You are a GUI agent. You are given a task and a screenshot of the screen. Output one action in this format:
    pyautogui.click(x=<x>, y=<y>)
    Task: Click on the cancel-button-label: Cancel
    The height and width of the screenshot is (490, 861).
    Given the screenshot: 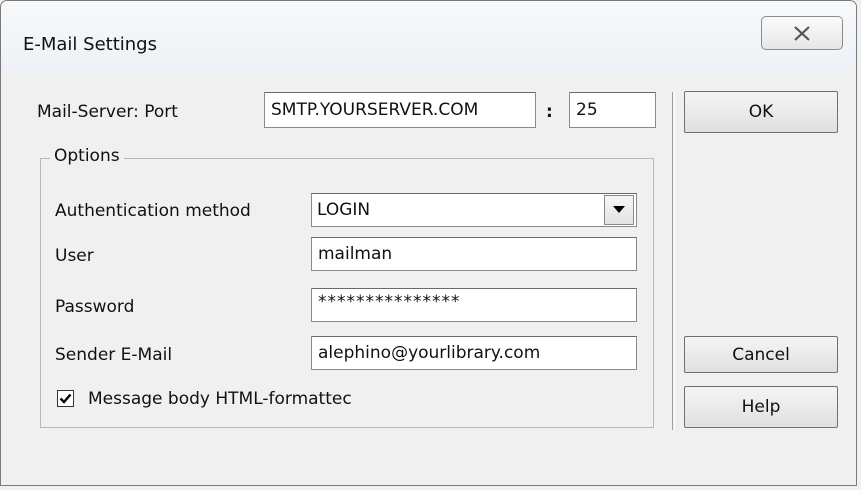 What is the action you would take?
    pyautogui.click(x=761, y=354)
    